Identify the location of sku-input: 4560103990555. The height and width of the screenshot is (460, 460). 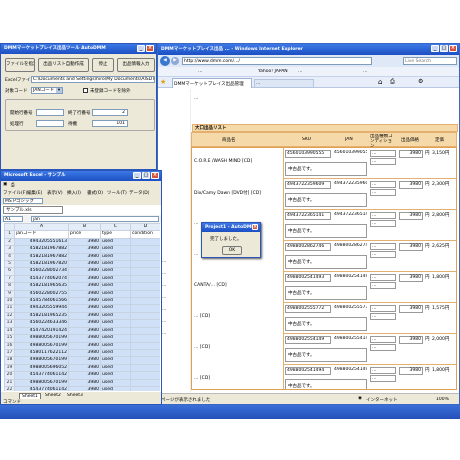
(308, 154).